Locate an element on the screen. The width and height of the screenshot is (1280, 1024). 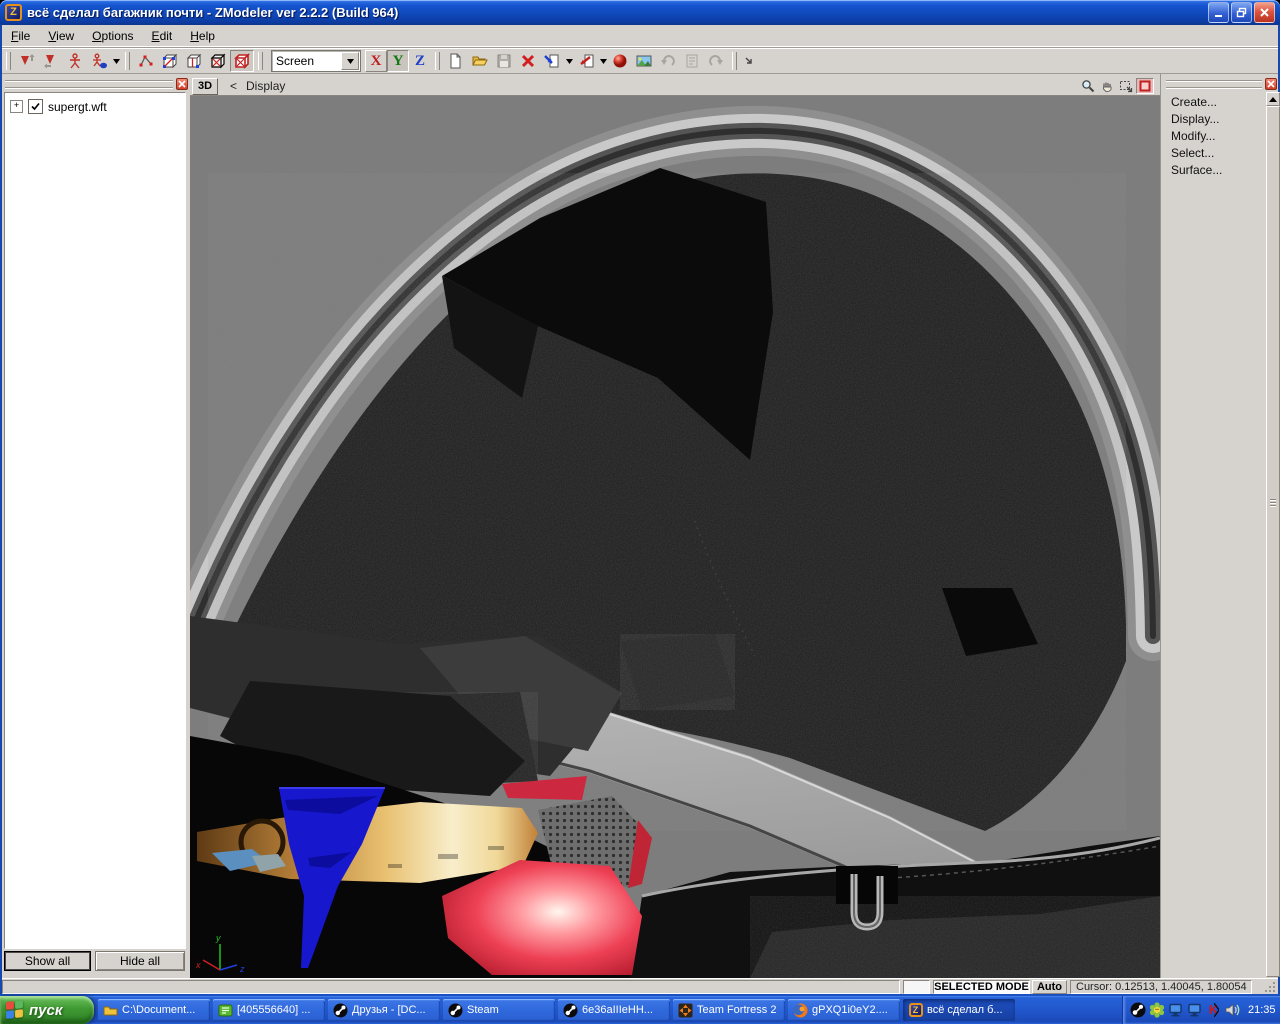
nav-label: Display is located at coordinates (265, 86).